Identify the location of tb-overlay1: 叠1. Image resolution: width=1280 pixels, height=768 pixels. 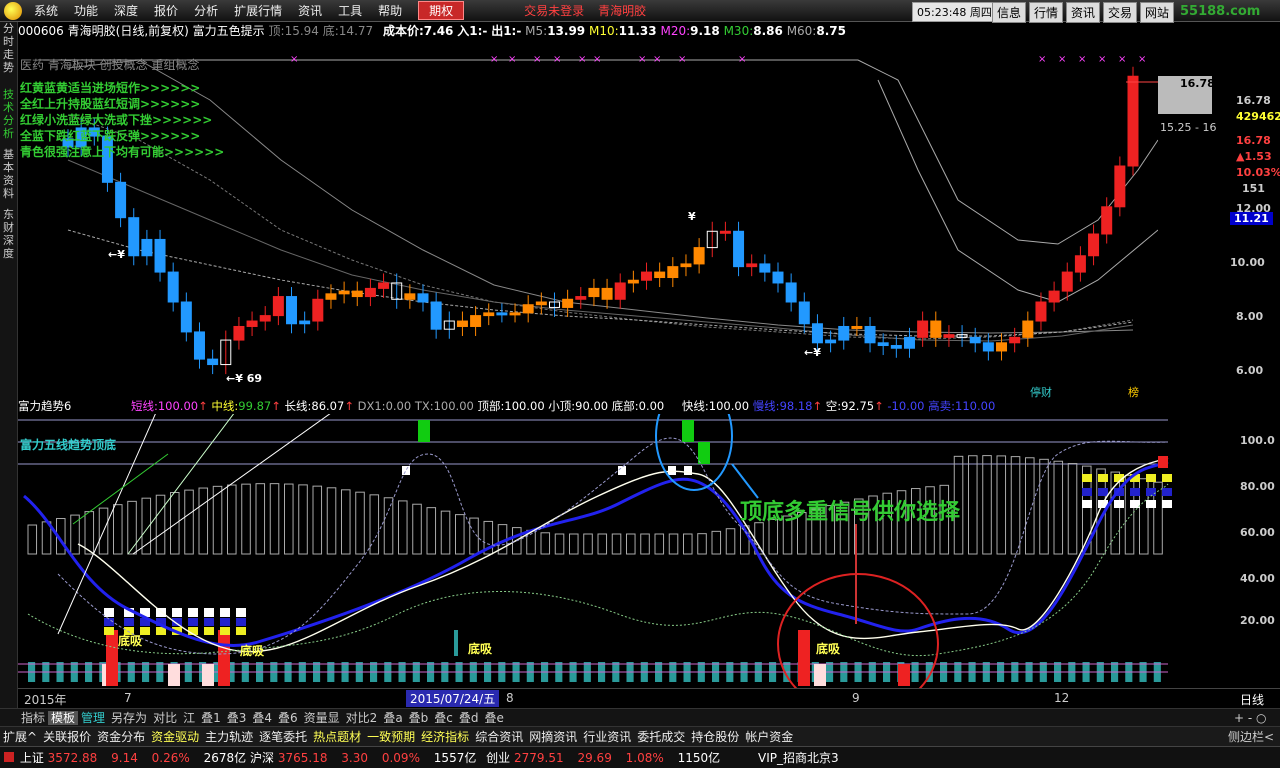
(211, 718).